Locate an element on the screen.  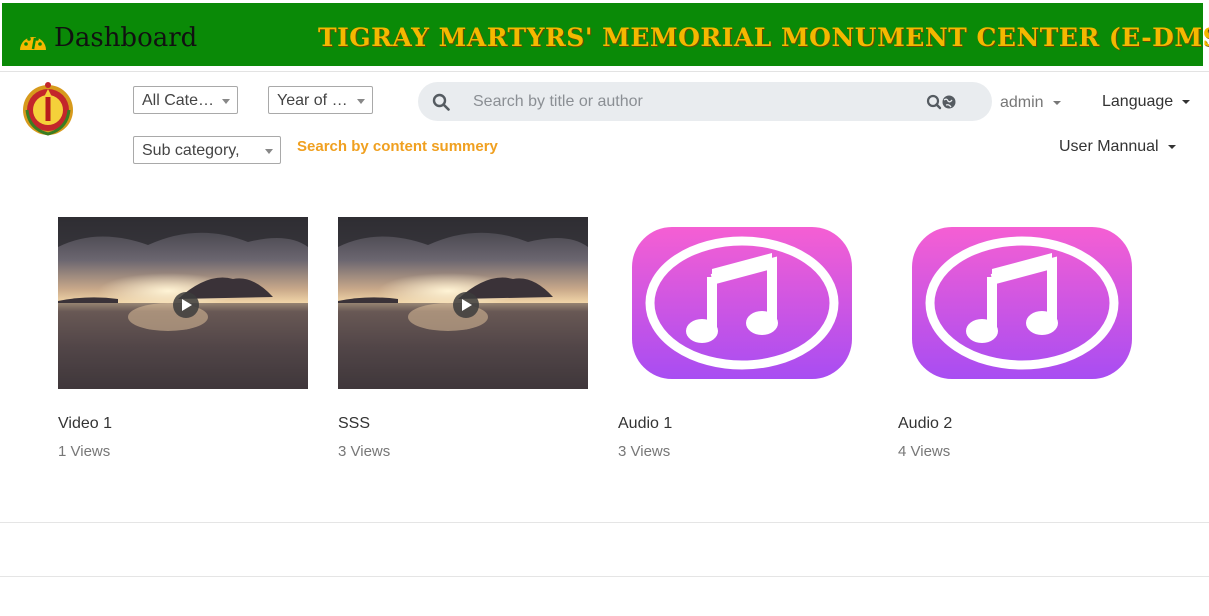
subcategory-select: Sub category, is located at coordinates (207, 150).